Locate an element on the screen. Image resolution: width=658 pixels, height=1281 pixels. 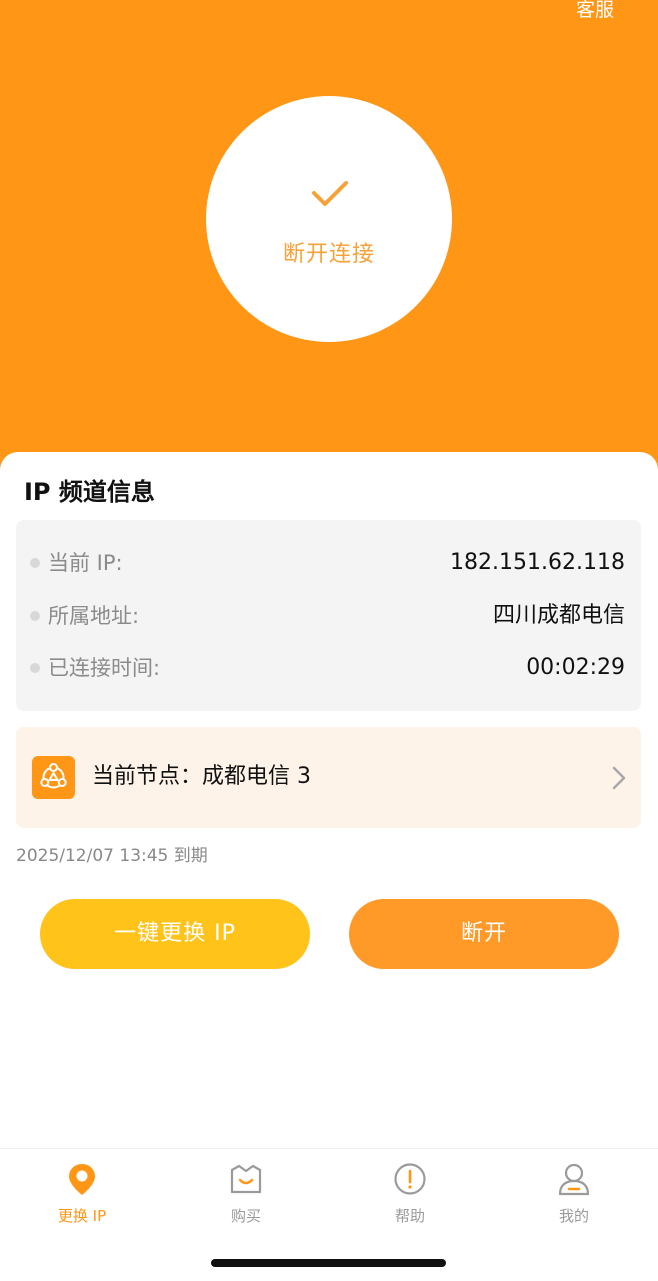
tab-buy-label: 购买 is located at coordinates (245, 1216).